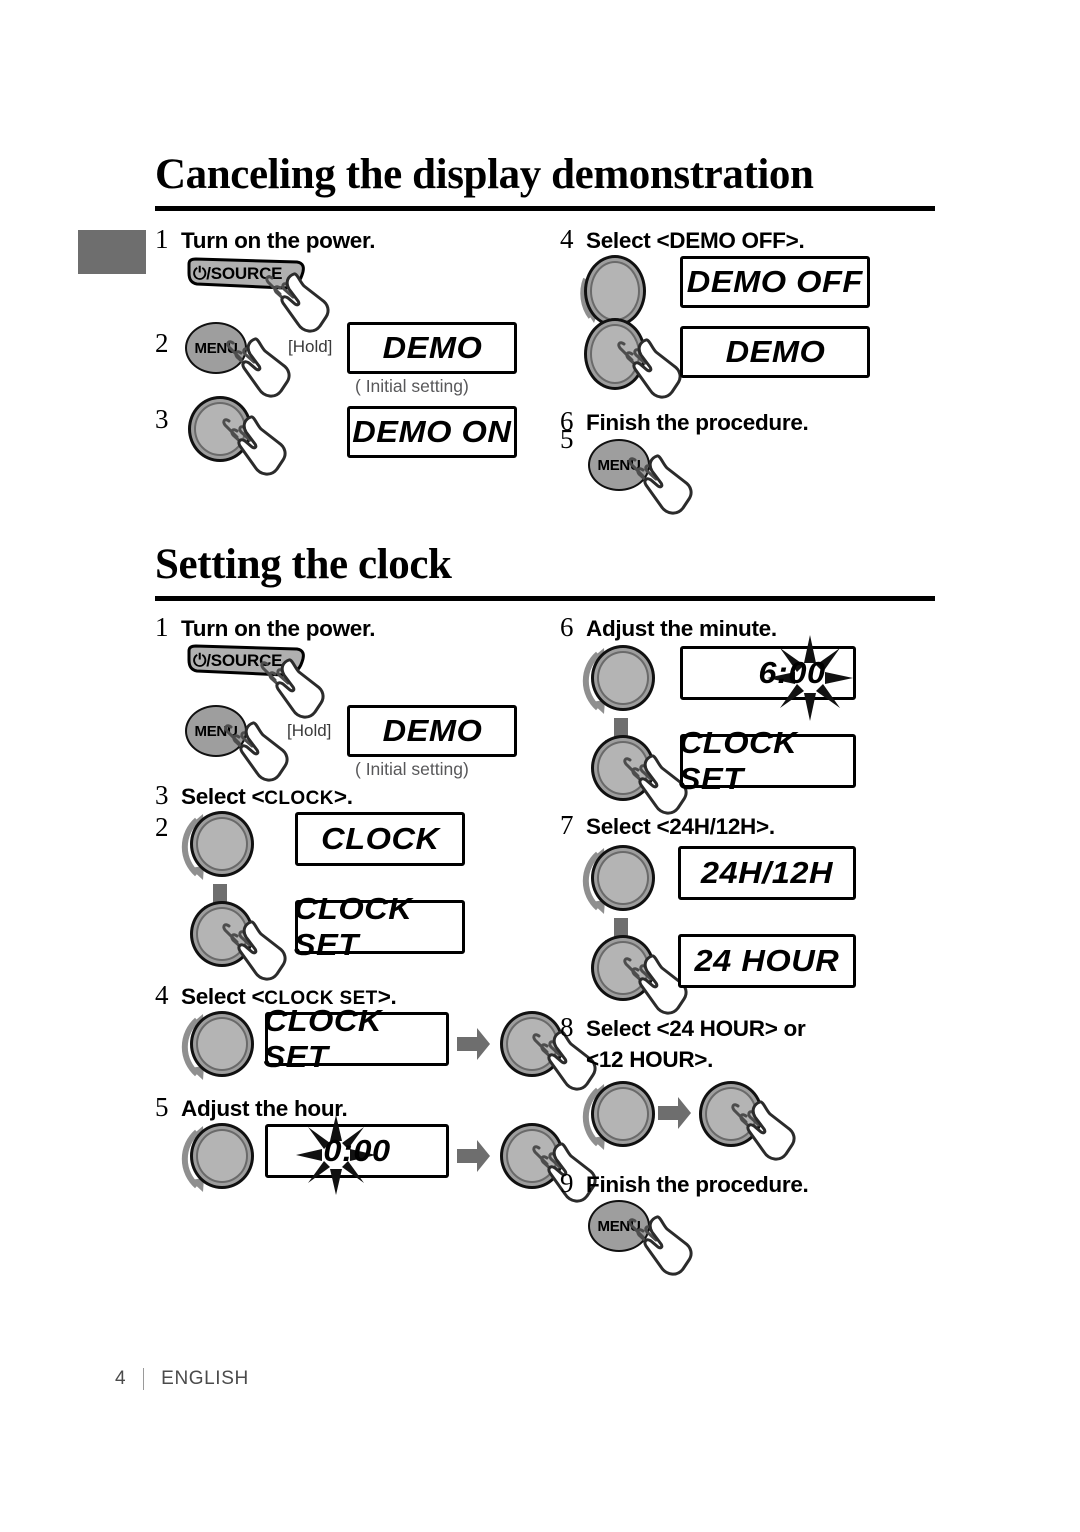 Image resolution: width=1080 pixels, height=1532 pixels. I want to click on step-number: 2, so click(162, 343).